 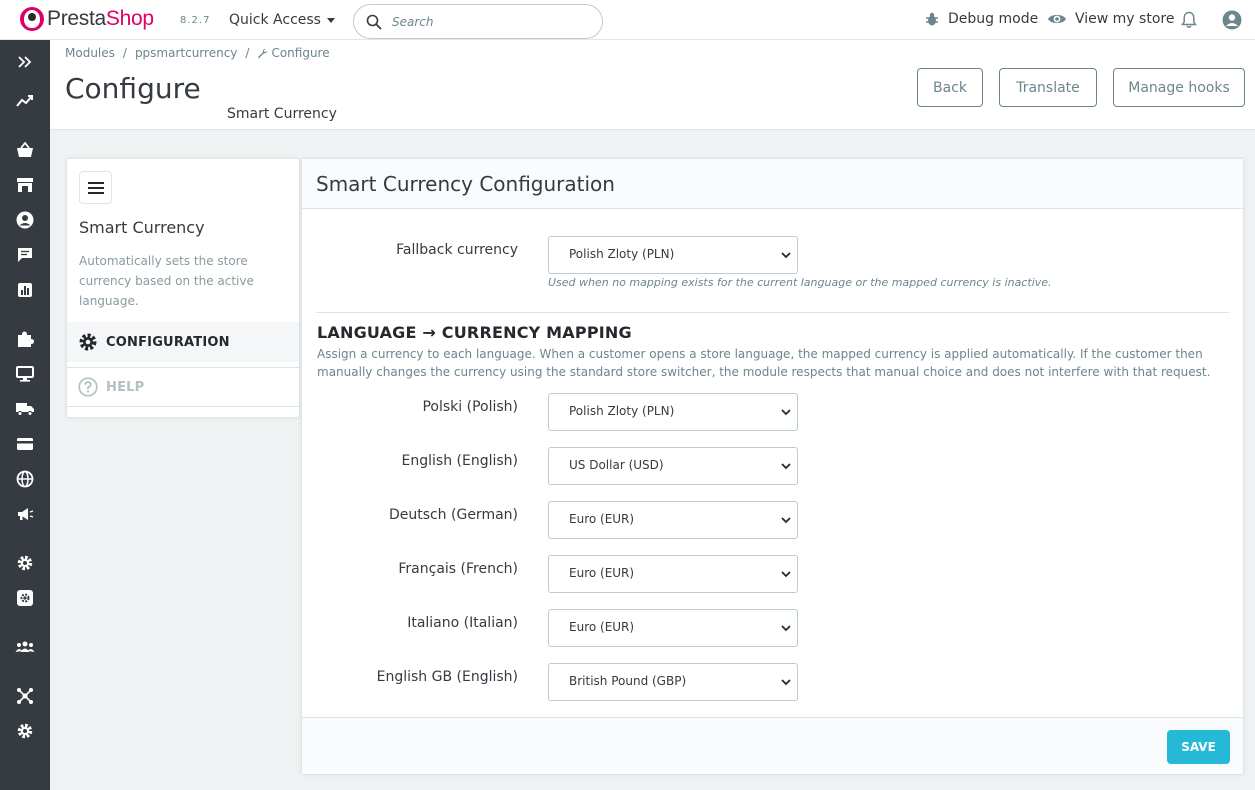 What do you see at coordinates (133, 88) in the screenshot?
I see `page-title: Configure` at bounding box center [133, 88].